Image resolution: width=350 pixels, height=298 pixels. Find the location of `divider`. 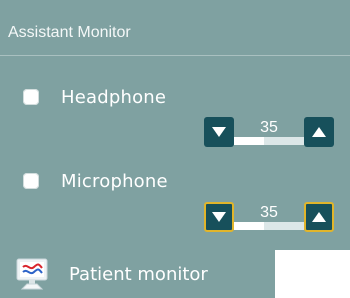

divider is located at coordinates (175, 55).